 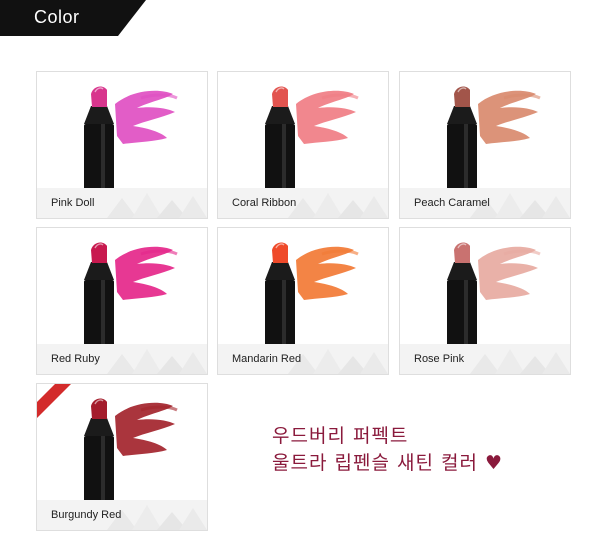 I want to click on tagline-line-2: 울트라 립펜슬 새틴 컬러 ♥, so click(x=387, y=463).